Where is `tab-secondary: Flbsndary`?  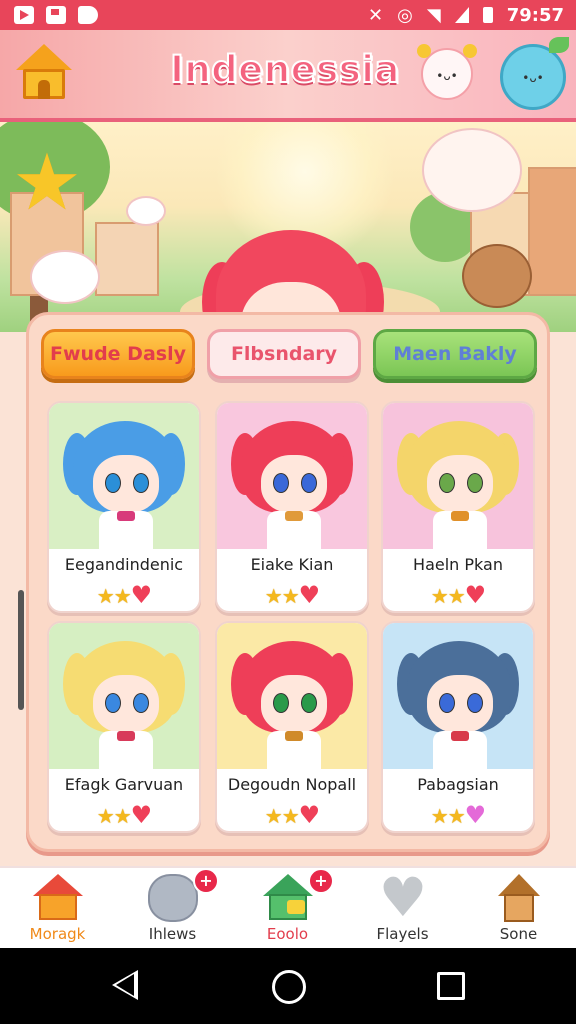
tab-secondary: Flbsndary is located at coordinates (284, 354).